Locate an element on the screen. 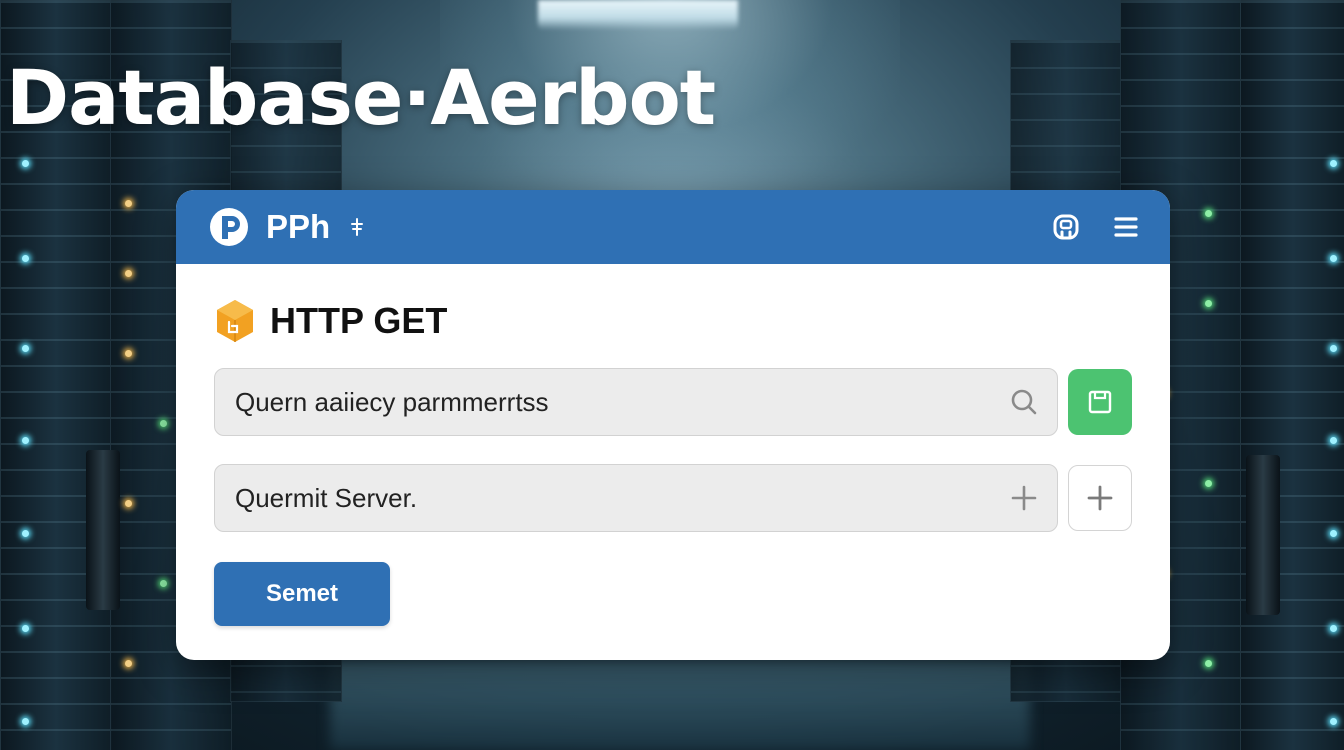 The height and width of the screenshot is (750, 1344). pin-icon is located at coordinates (357, 227).